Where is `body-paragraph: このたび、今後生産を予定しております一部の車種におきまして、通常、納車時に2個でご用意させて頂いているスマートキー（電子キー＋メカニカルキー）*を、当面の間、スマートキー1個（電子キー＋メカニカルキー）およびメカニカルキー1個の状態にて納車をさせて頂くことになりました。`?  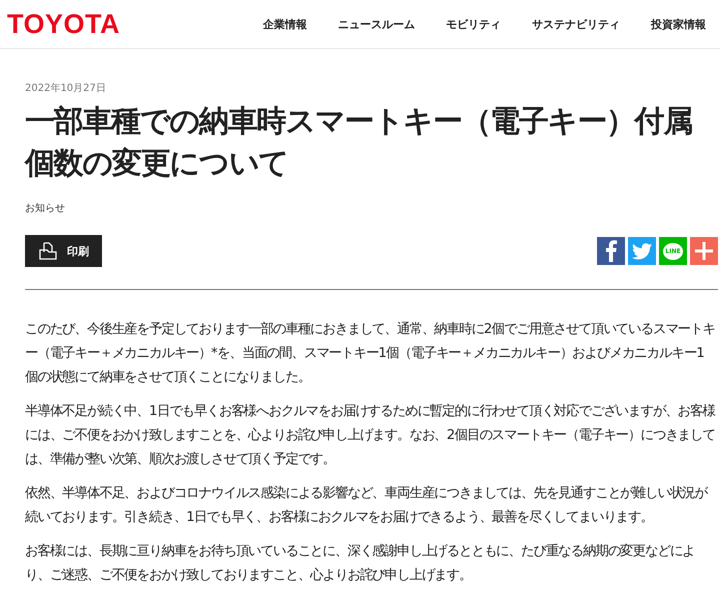
body-paragraph: このたび、今後生産を予定しております一部の車種におきまして、通常、納車時に2個でご用意させて頂いているスマートキー（電子キー＋メカニカルキー）*を、当面の間、スマートキー1個（電子キー＋メカニカルキー）およびメカニカルキー1個の状態にて納車をさせて頂くことになりました。 is located at coordinates (370, 353).